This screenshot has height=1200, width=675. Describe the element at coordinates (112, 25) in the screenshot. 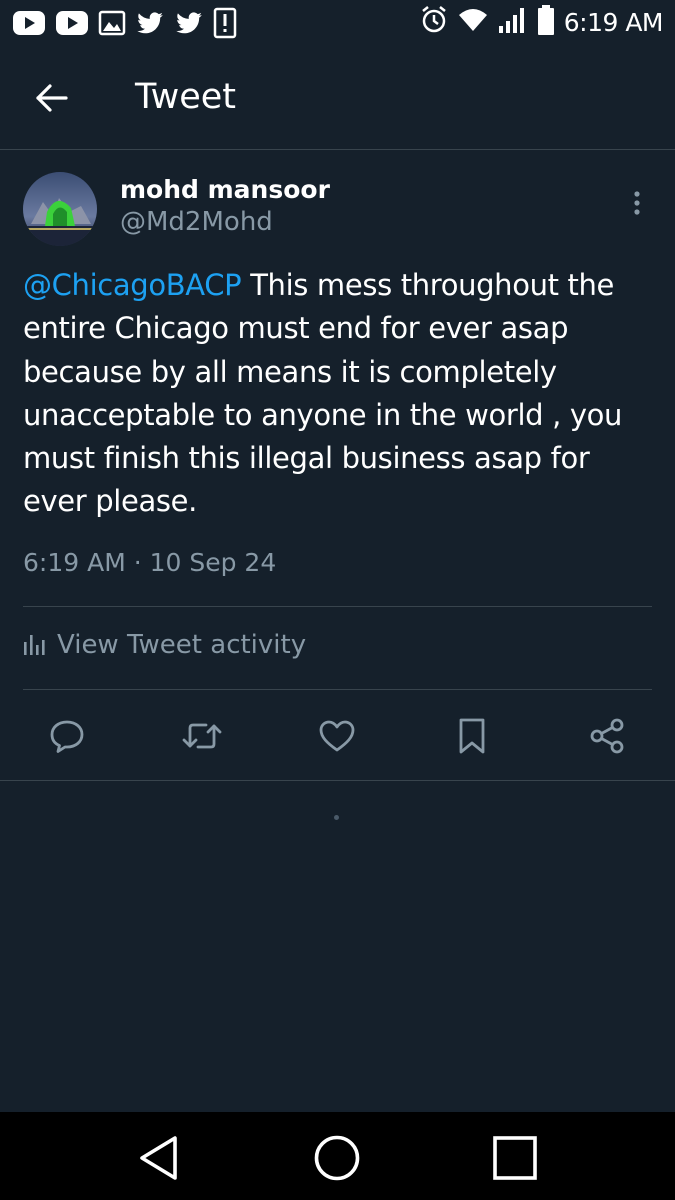

I see `gallery-icon` at that location.